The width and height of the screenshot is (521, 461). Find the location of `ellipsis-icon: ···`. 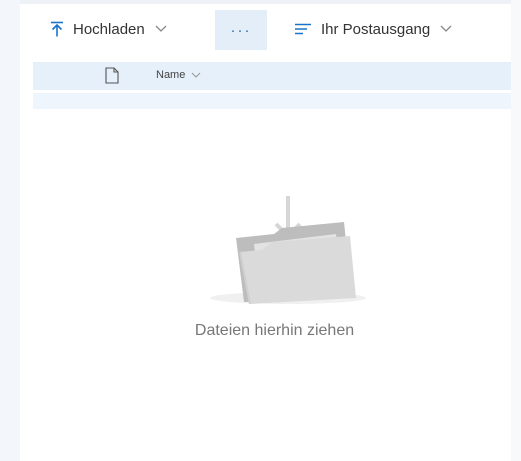

ellipsis-icon: ··· is located at coordinates (241, 30).